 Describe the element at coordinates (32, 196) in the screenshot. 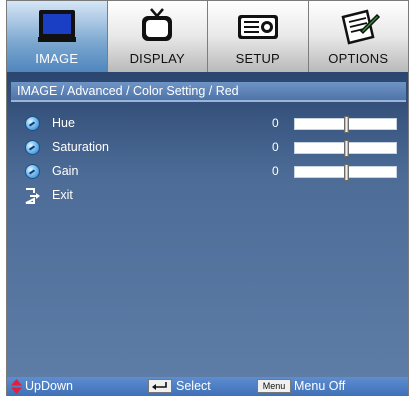

I see `exit-icon` at that location.